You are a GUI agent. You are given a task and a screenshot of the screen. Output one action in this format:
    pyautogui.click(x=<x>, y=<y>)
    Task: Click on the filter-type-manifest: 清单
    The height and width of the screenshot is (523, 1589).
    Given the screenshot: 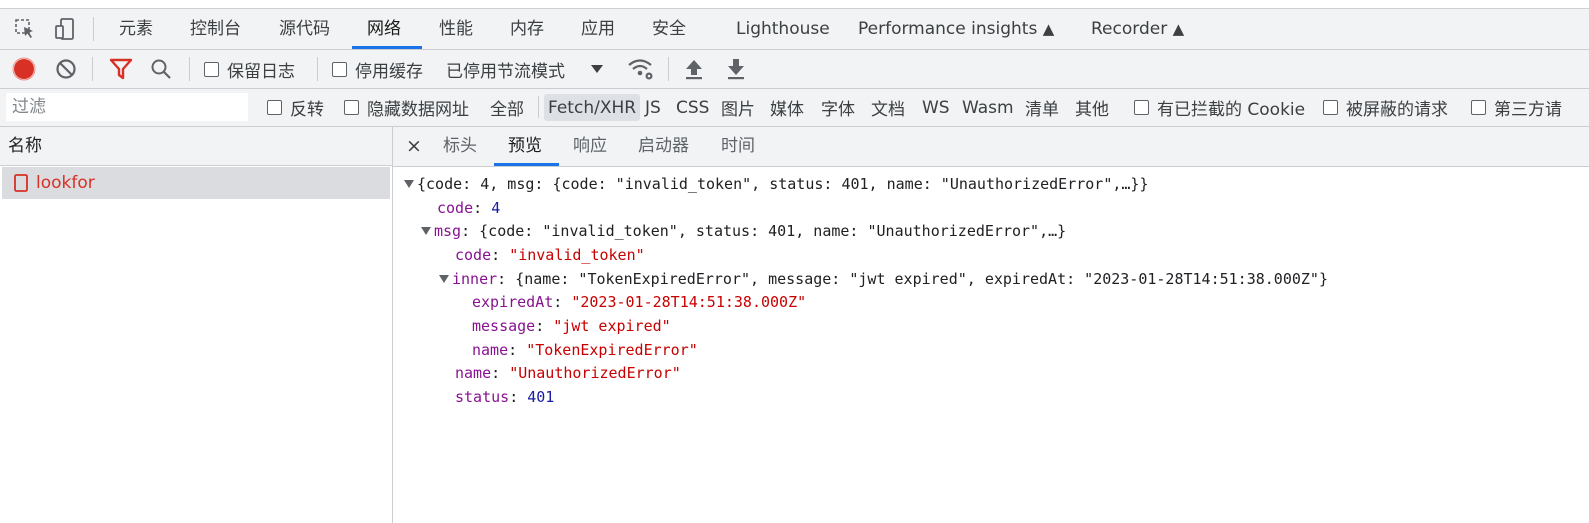 What is the action you would take?
    pyautogui.click(x=1042, y=107)
    